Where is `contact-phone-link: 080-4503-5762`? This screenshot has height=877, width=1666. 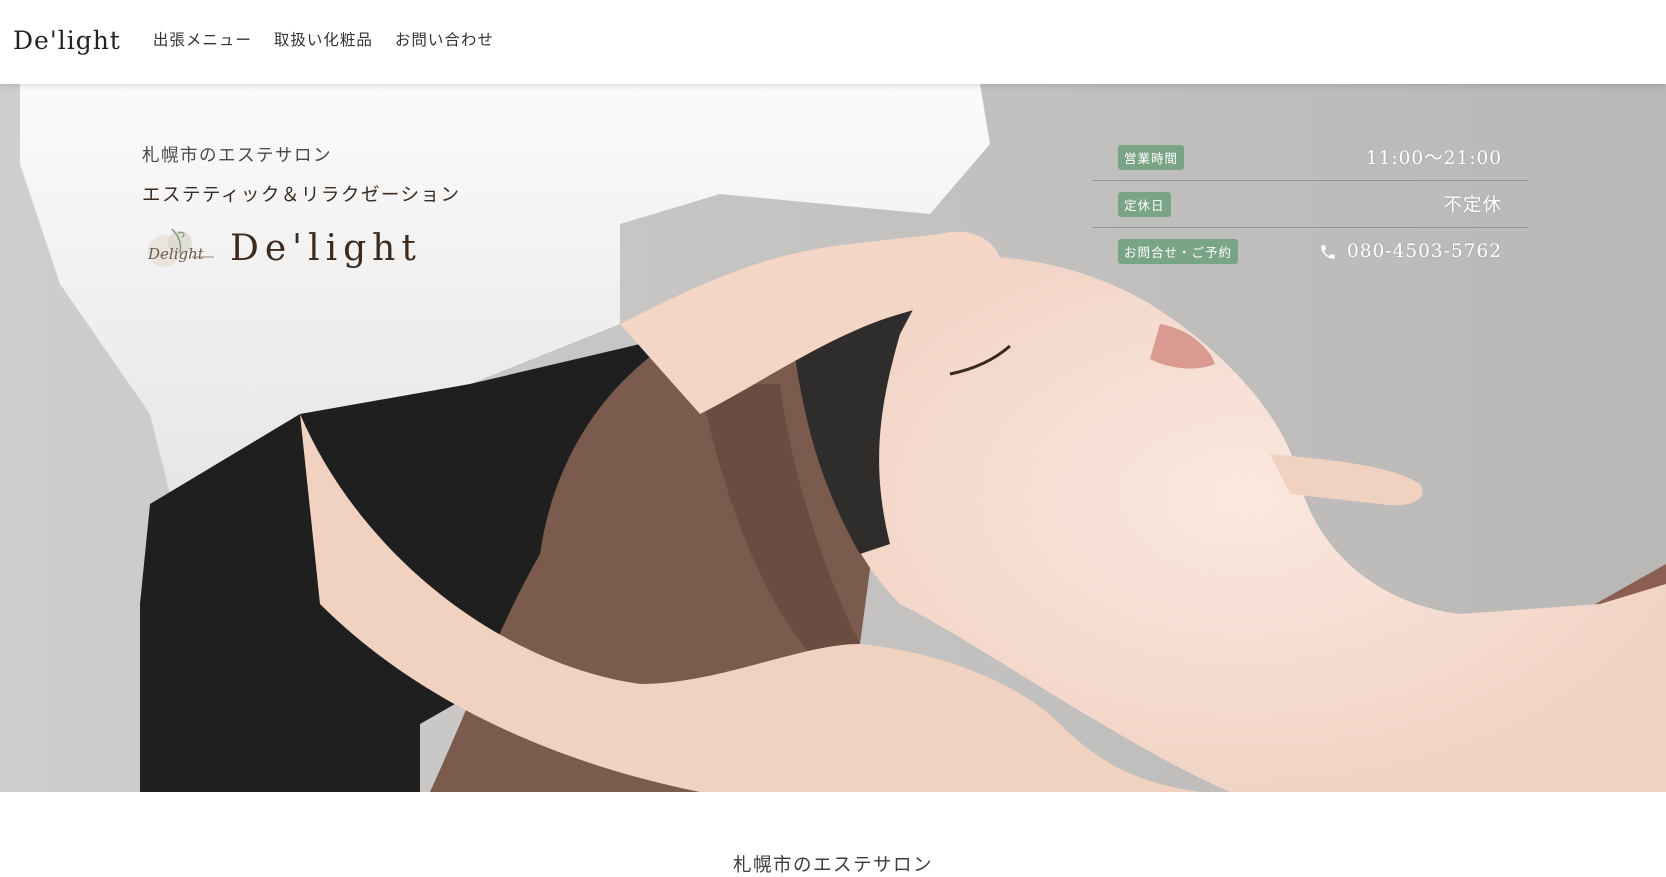
contact-phone-link: 080-4503-5762 is located at coordinates (1410, 251).